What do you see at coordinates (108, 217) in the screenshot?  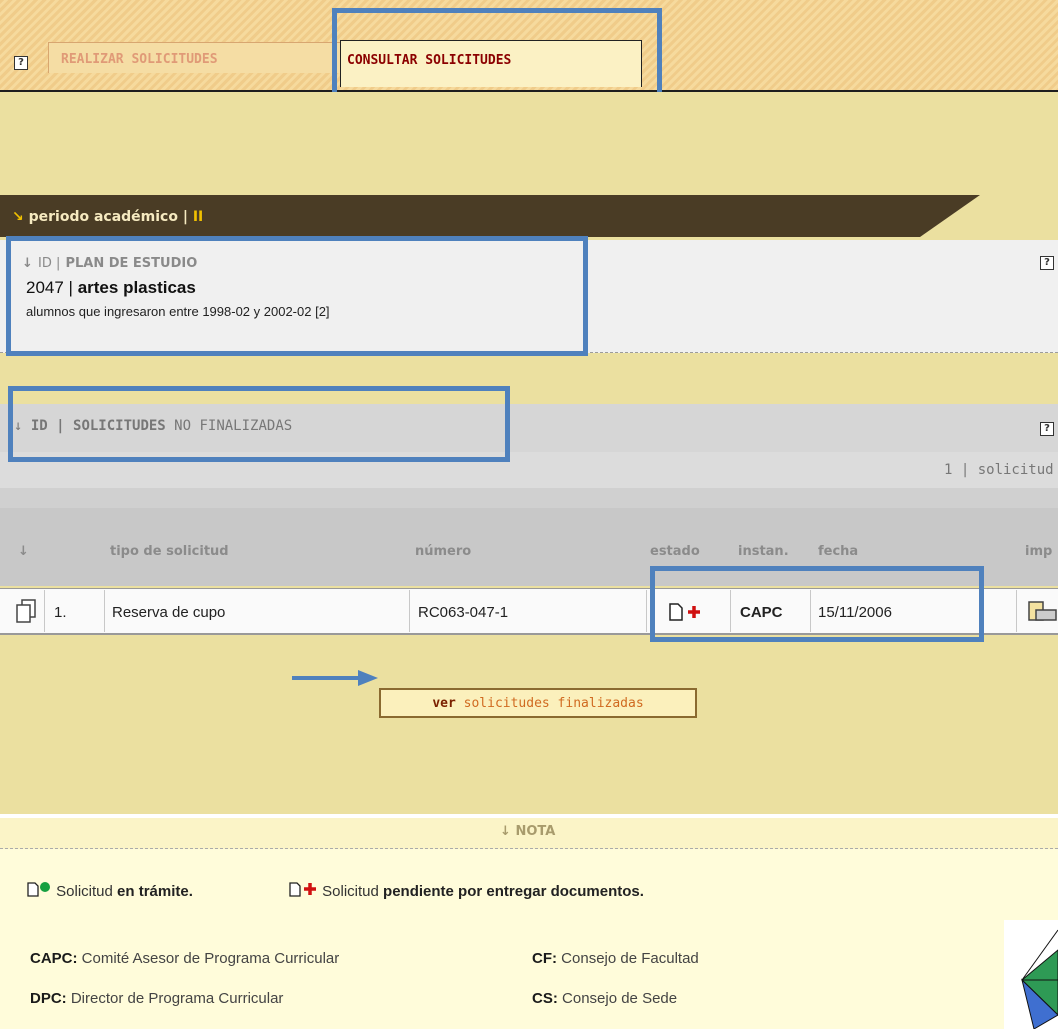 I see `periodo-label: periodo académico |` at bounding box center [108, 217].